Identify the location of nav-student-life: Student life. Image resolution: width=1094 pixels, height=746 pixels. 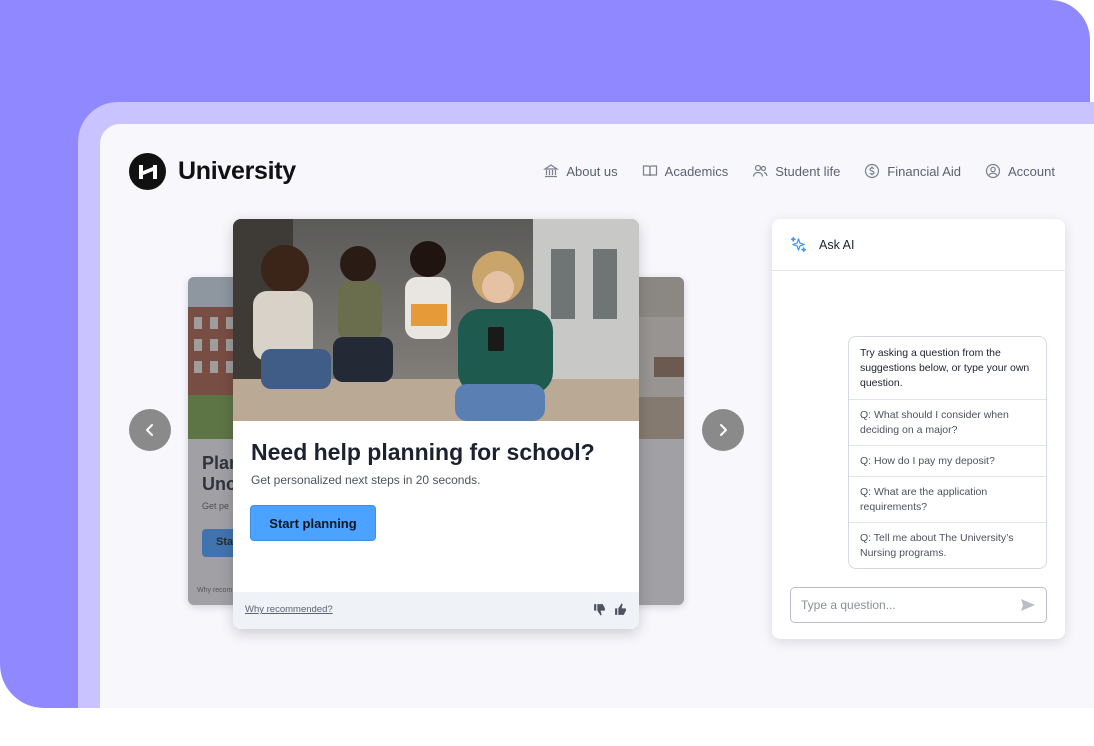
(796, 171).